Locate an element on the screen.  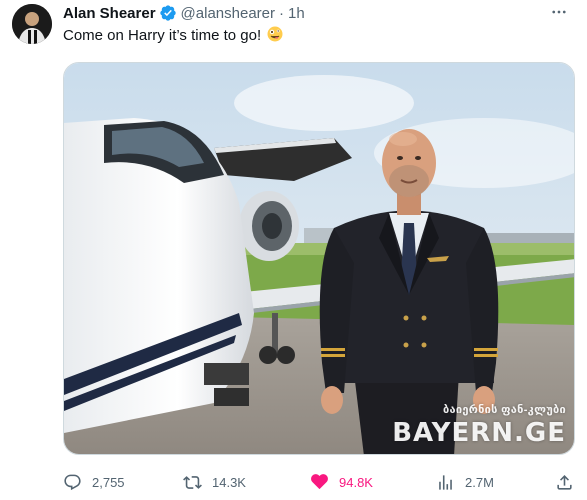
avatar is located at coordinates (32, 24).